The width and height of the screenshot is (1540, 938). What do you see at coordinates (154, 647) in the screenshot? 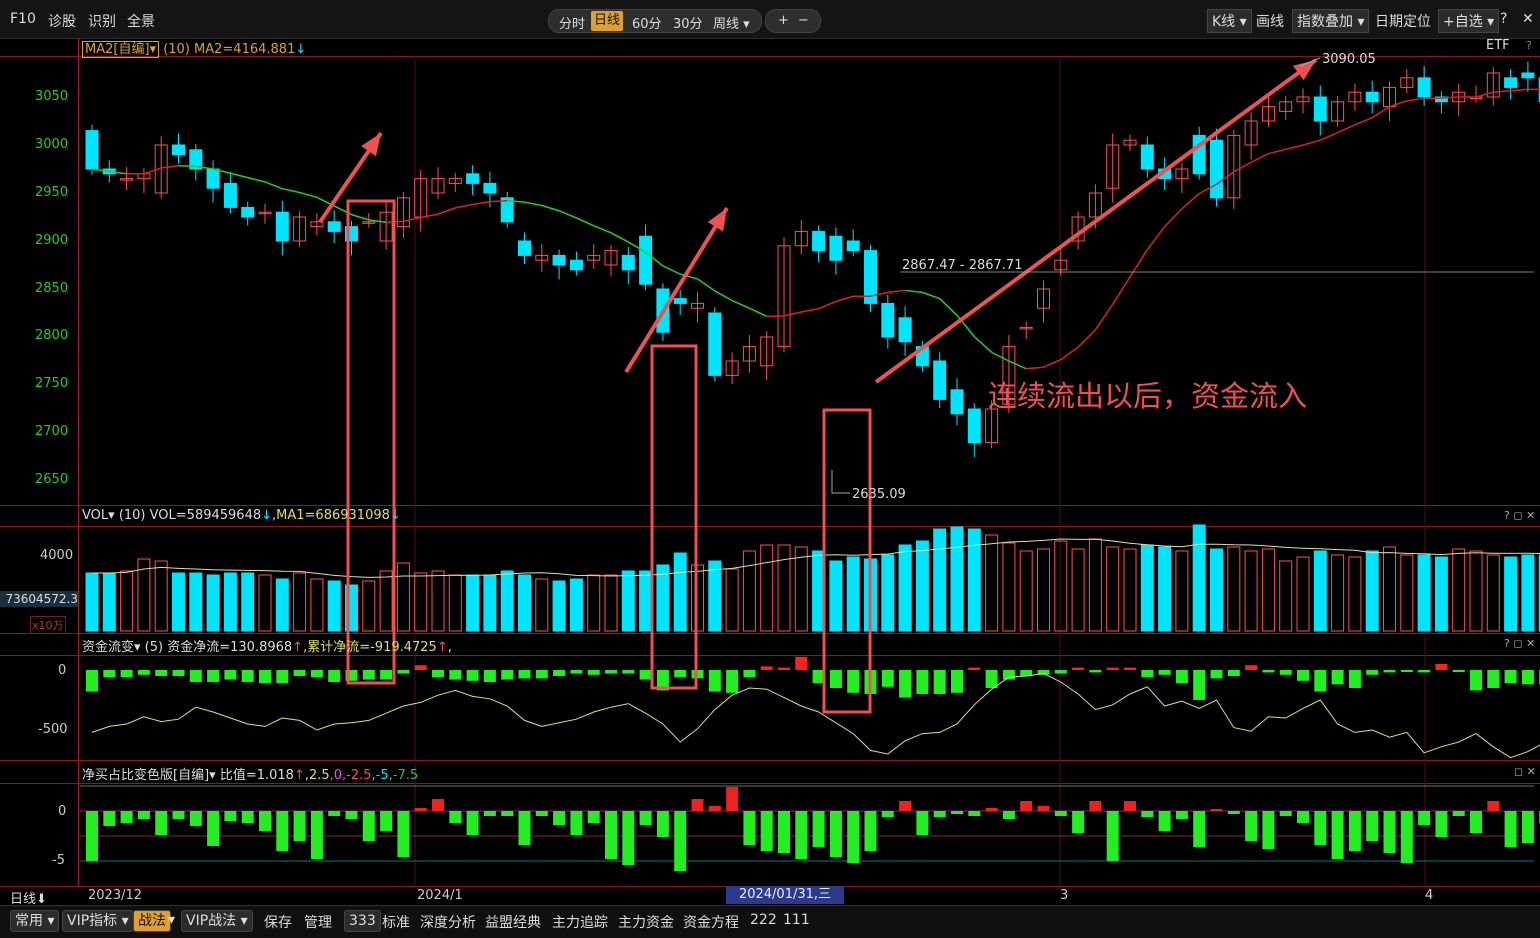
I see `flow-param: (5)` at bounding box center [154, 647].